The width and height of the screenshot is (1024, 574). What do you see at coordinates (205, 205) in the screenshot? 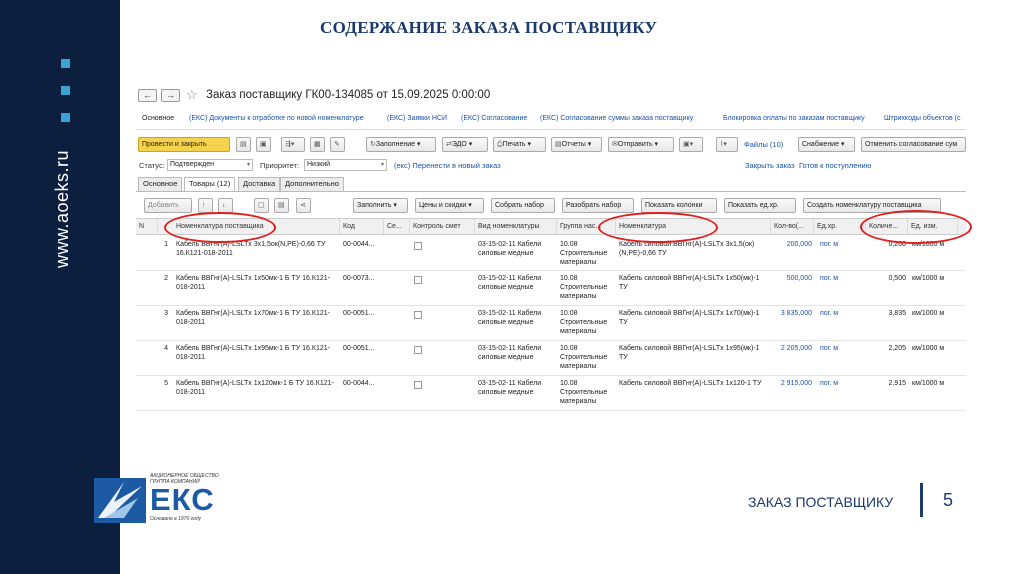
I see `arrow-up-icon: ↑` at bounding box center [205, 205].